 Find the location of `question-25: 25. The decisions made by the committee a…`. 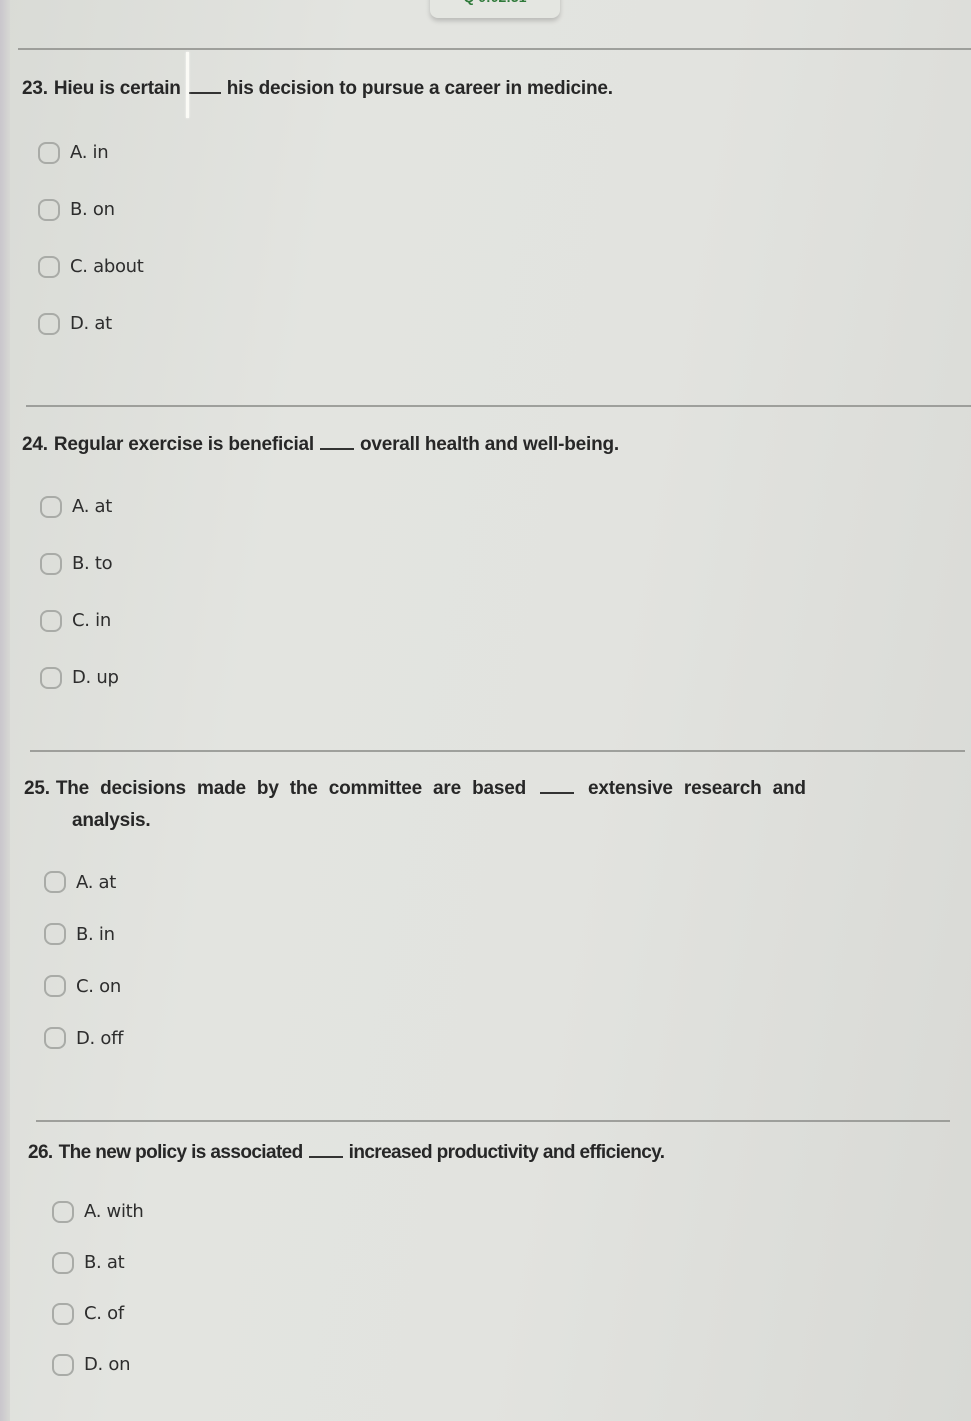

question-25: 25. The decisions made by the committee a… is located at coordinates (484, 805).